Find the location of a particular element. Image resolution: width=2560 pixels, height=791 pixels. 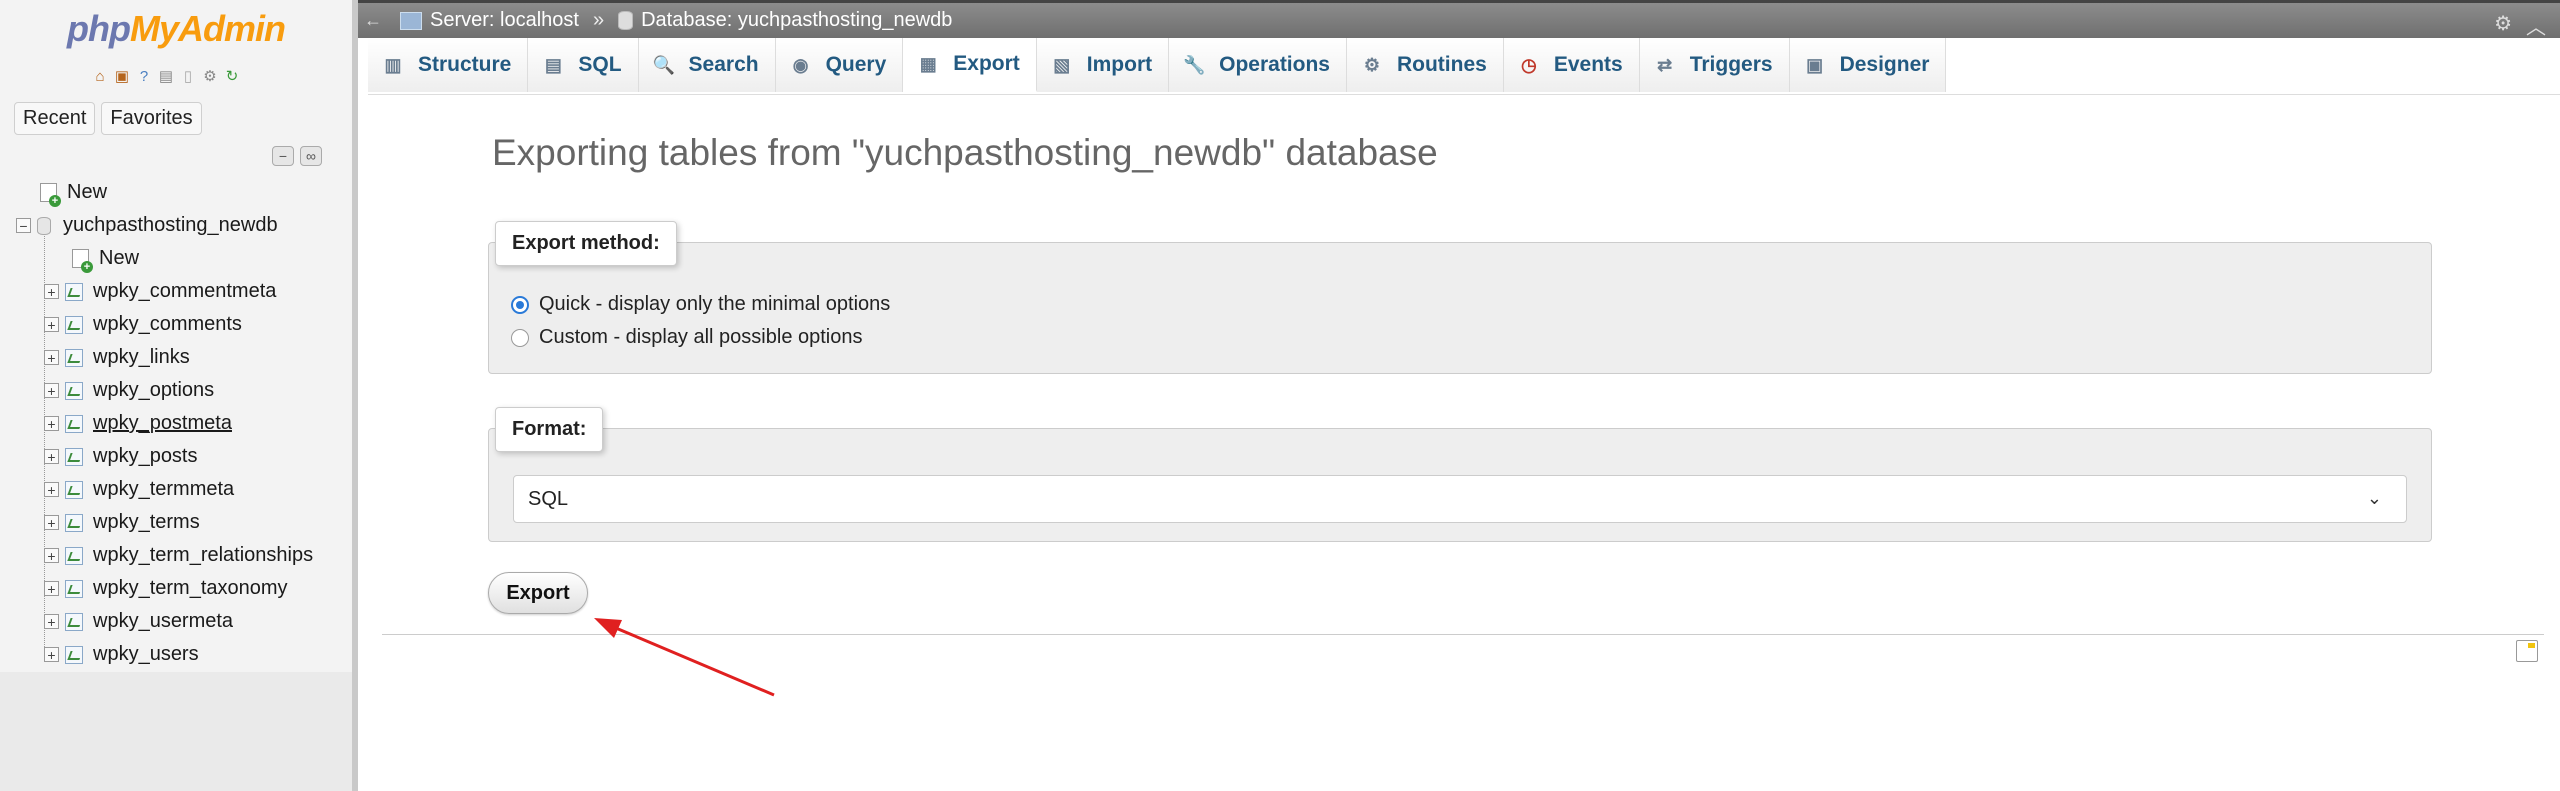

tree-table-item: + wpky_links is located at coordinates (180, 357).